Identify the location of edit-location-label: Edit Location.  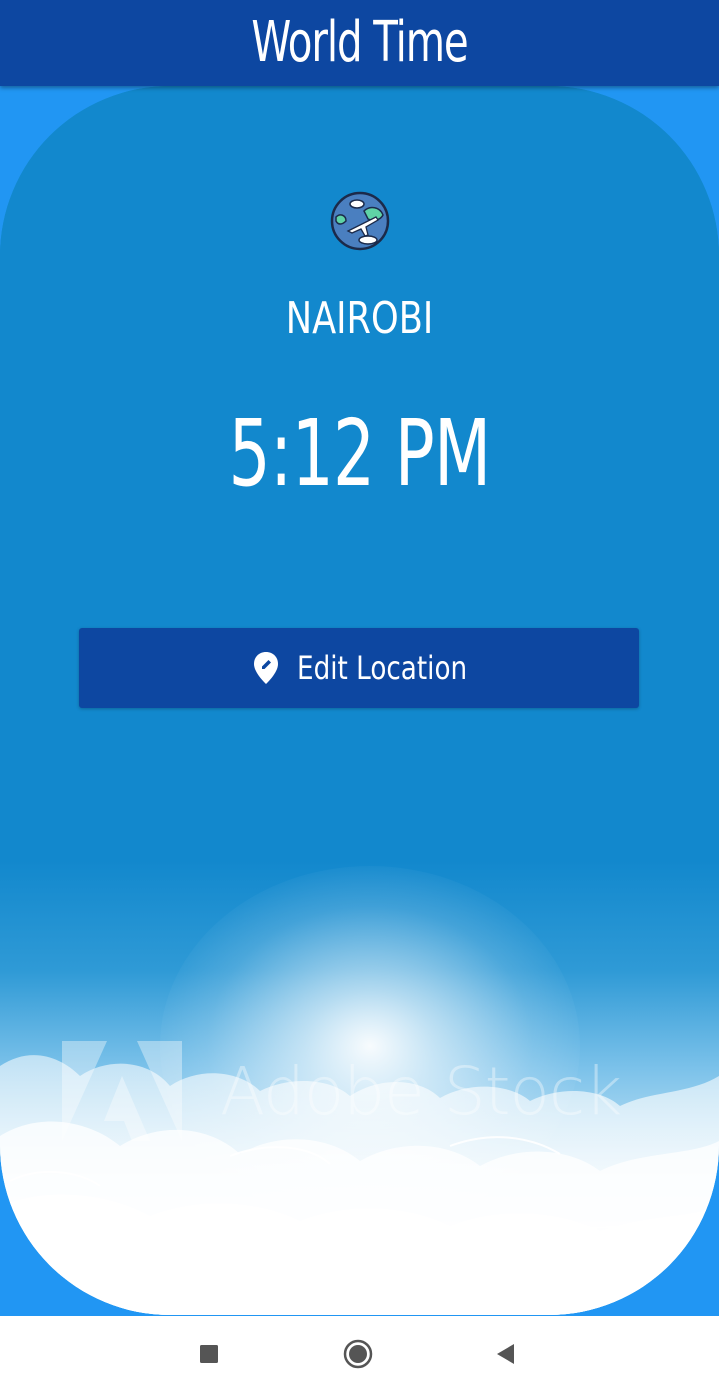
(382, 668).